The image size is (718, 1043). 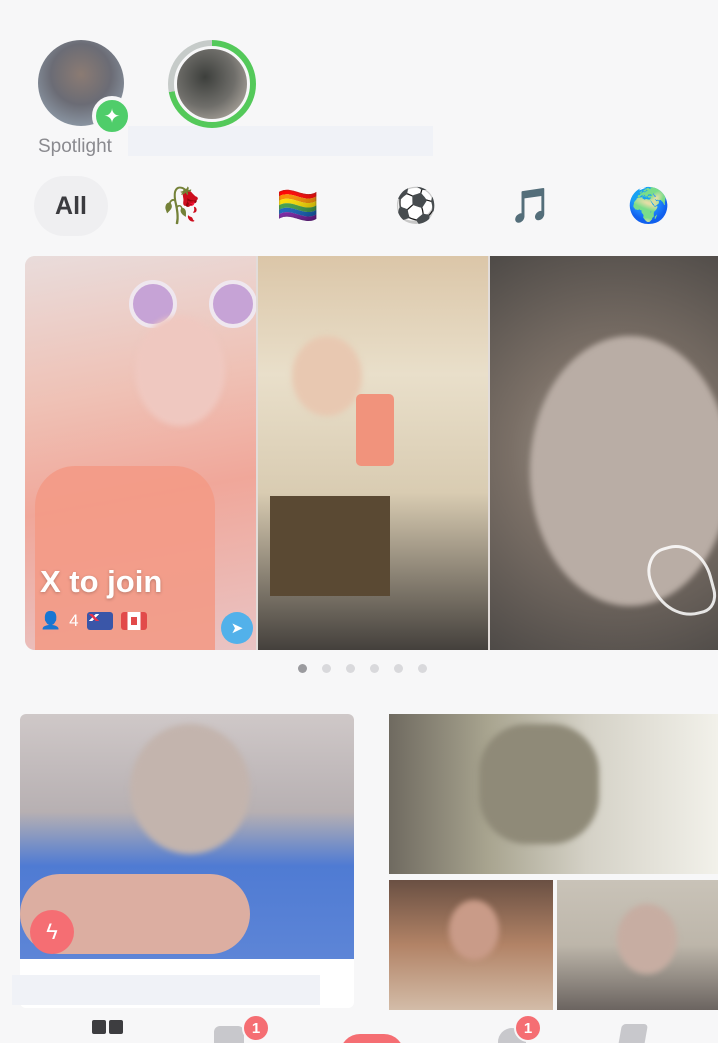 I want to click on rainbow-flag-icon: 🏳️‍🌈, so click(x=298, y=206).